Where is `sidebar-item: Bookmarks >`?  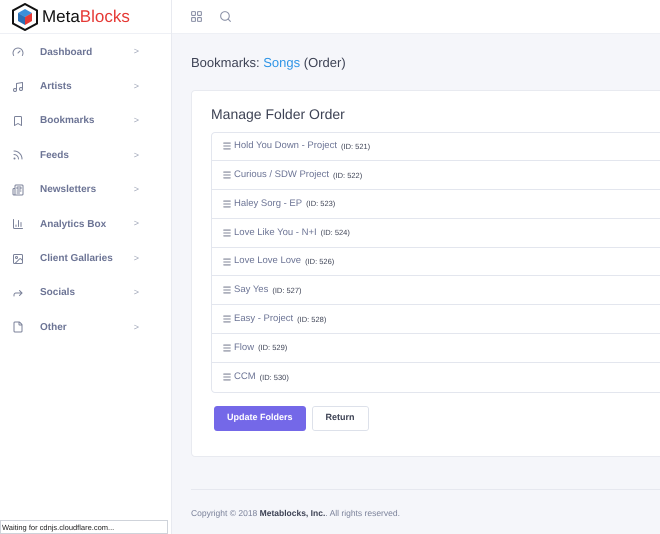
sidebar-item: Bookmarks > is located at coordinates (85, 121).